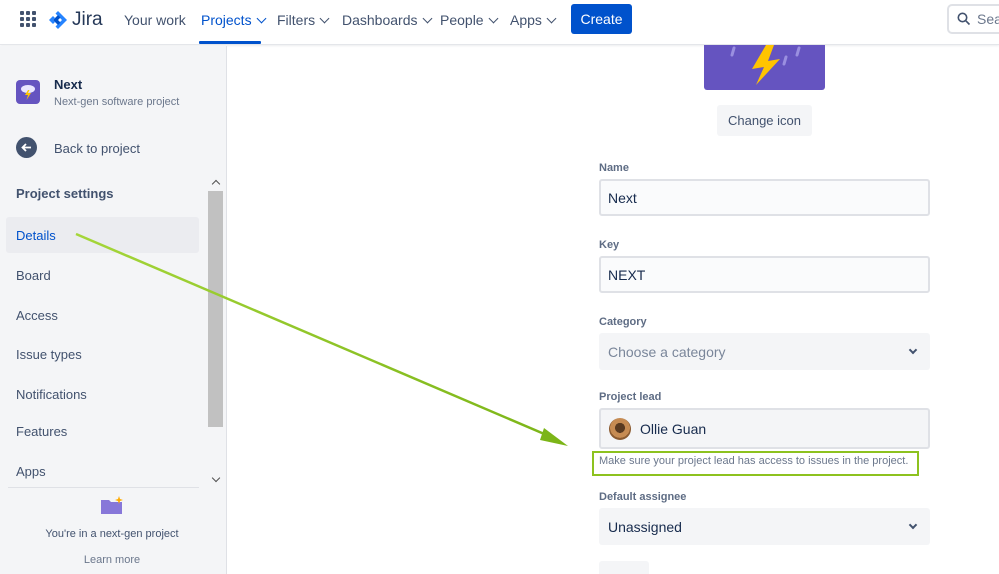 The image size is (999, 574). What do you see at coordinates (49, 354) in the screenshot?
I see `sidebar-item-label: Issue types` at bounding box center [49, 354].